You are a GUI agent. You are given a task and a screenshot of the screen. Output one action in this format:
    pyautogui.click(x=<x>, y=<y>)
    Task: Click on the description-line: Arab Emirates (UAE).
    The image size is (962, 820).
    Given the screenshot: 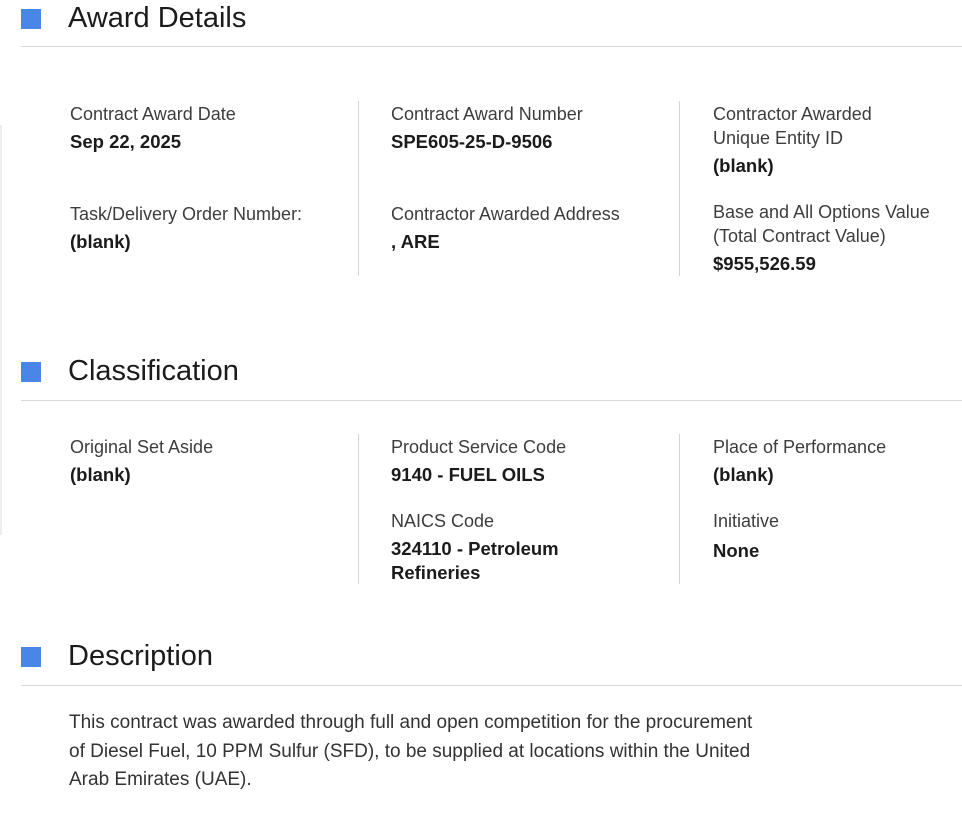 What is the action you would take?
    pyautogui.click(x=160, y=779)
    